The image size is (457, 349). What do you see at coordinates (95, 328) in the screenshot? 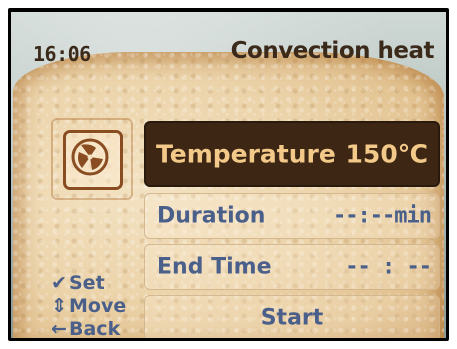
I see `legend-back-label: Back` at bounding box center [95, 328].